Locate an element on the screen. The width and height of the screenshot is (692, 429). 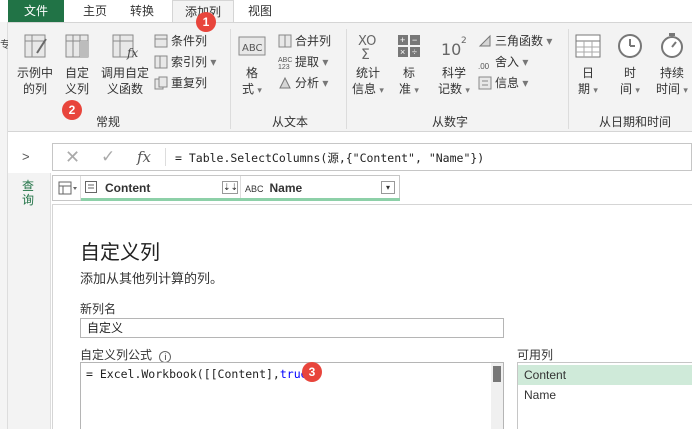
duplicate-column-button: 重复列 is located at coordinates (180, 83).